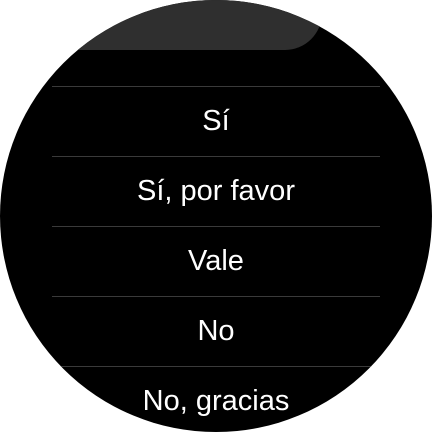 The height and width of the screenshot is (432, 432). I want to click on quick-reply-item: Vale, so click(216, 261).